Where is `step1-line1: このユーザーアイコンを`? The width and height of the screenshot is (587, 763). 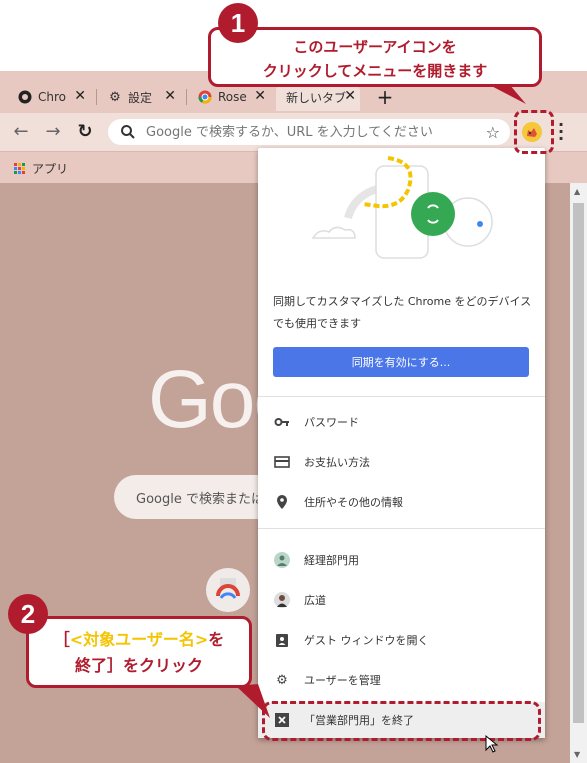 step1-line1: このユーザーアイコンを is located at coordinates (375, 47).